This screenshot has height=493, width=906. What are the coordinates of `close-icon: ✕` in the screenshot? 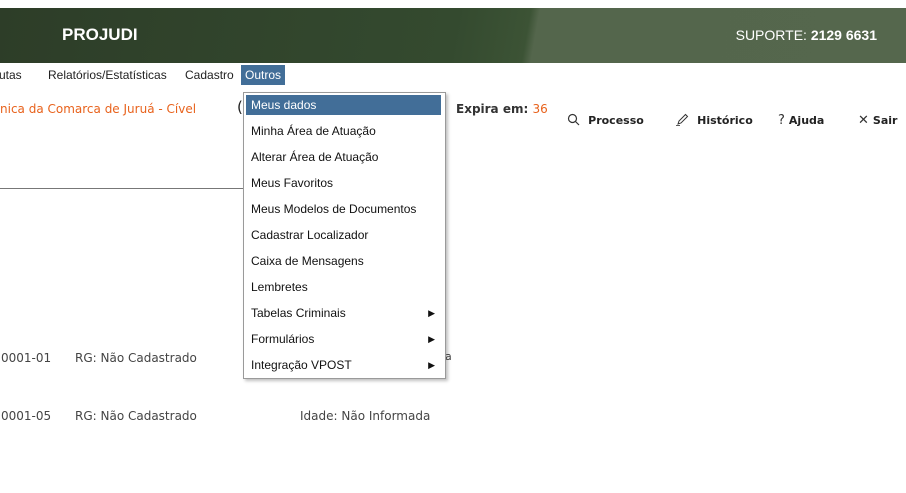 It's located at (863, 120).